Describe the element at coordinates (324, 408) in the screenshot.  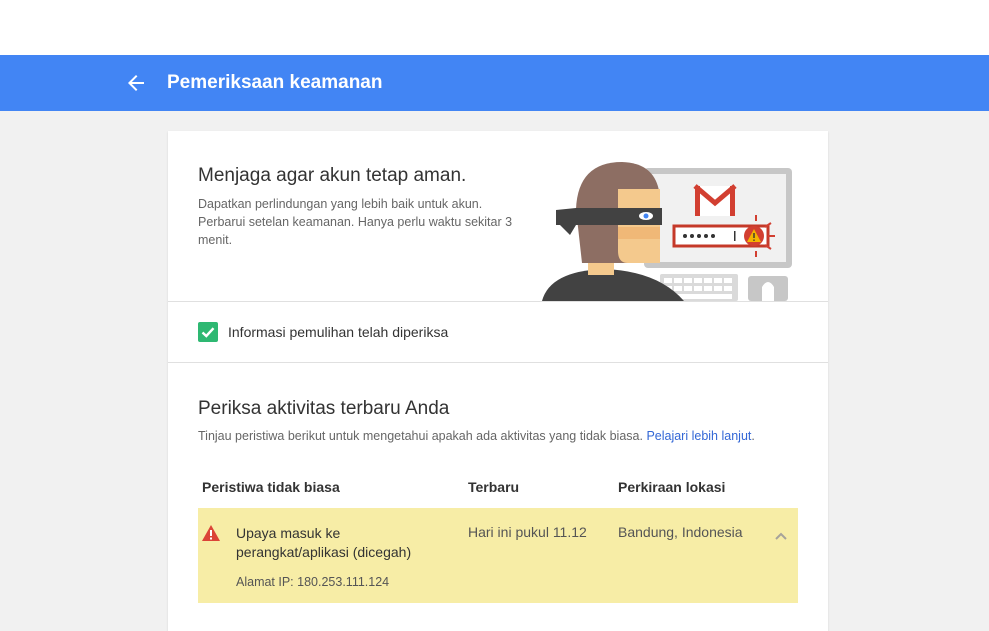
I see `activity-section-title: Periksa aktivitas terbaru Anda` at that location.